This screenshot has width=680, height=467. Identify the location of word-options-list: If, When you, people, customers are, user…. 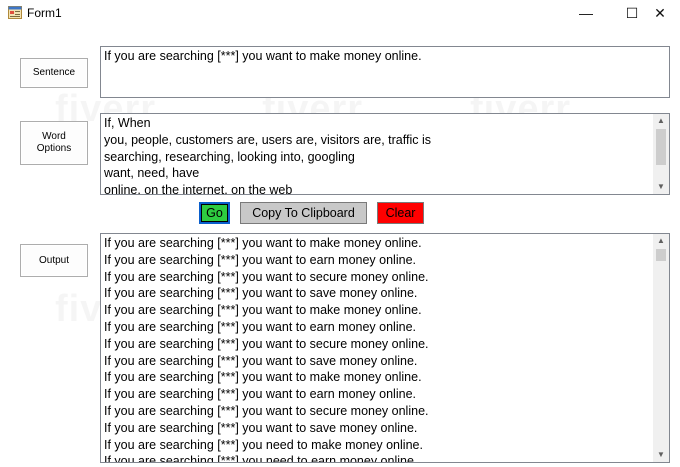
(385, 154).